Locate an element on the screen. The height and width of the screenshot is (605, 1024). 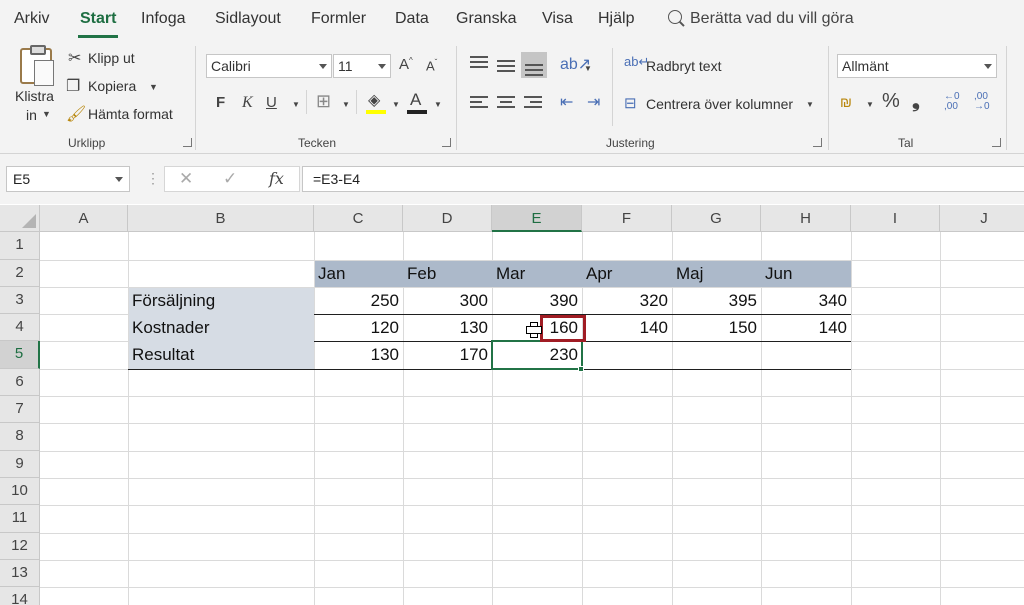
bold-button: F is located at coordinates (220, 102).